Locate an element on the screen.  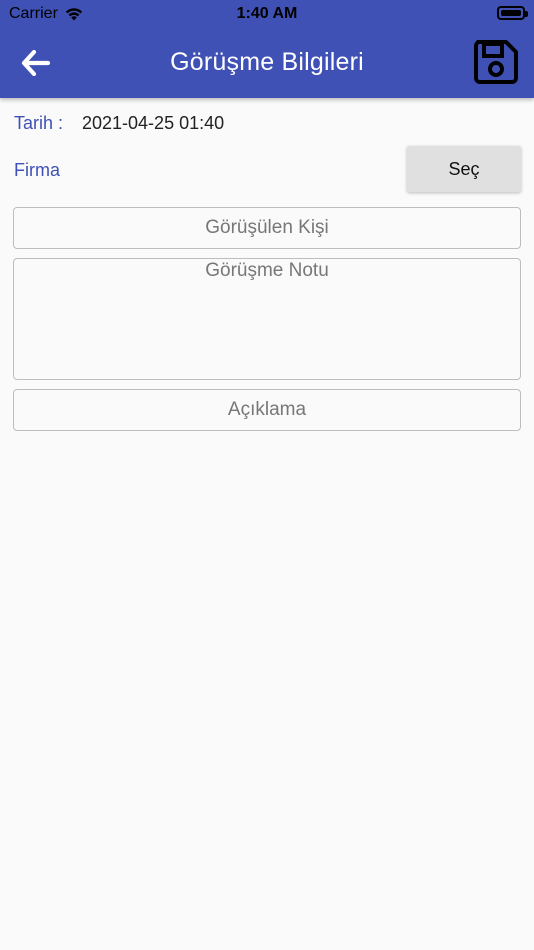
app-header: Carrier 1:40 AM Görüşme Bilgileri is located at coordinates (267, 49).